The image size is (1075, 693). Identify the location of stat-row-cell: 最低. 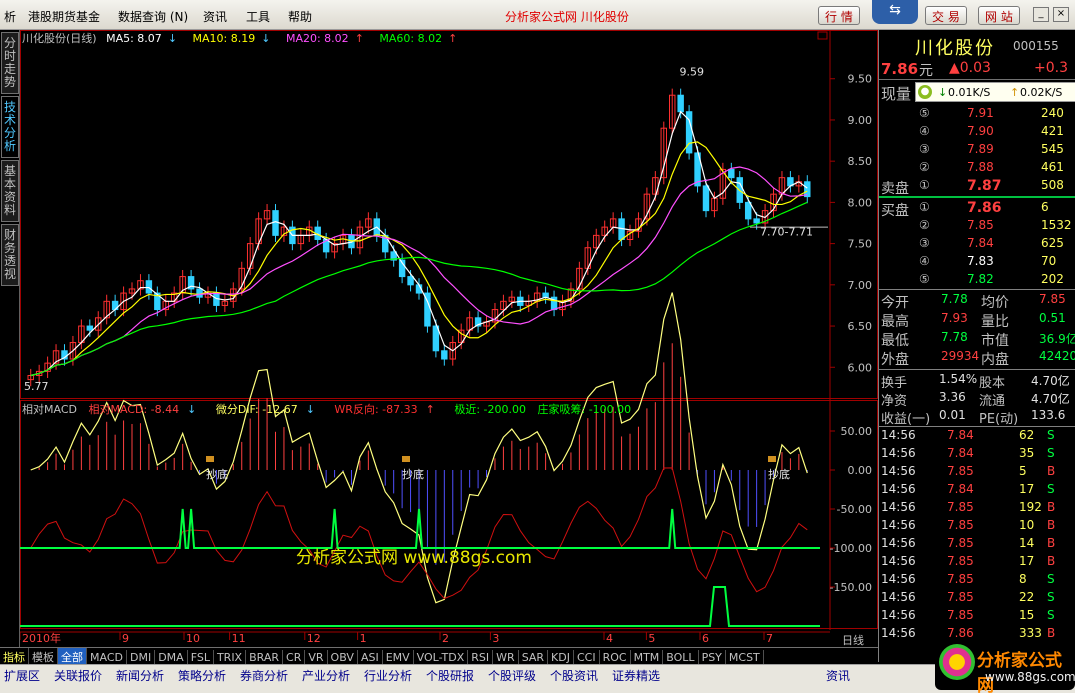
(895, 341).